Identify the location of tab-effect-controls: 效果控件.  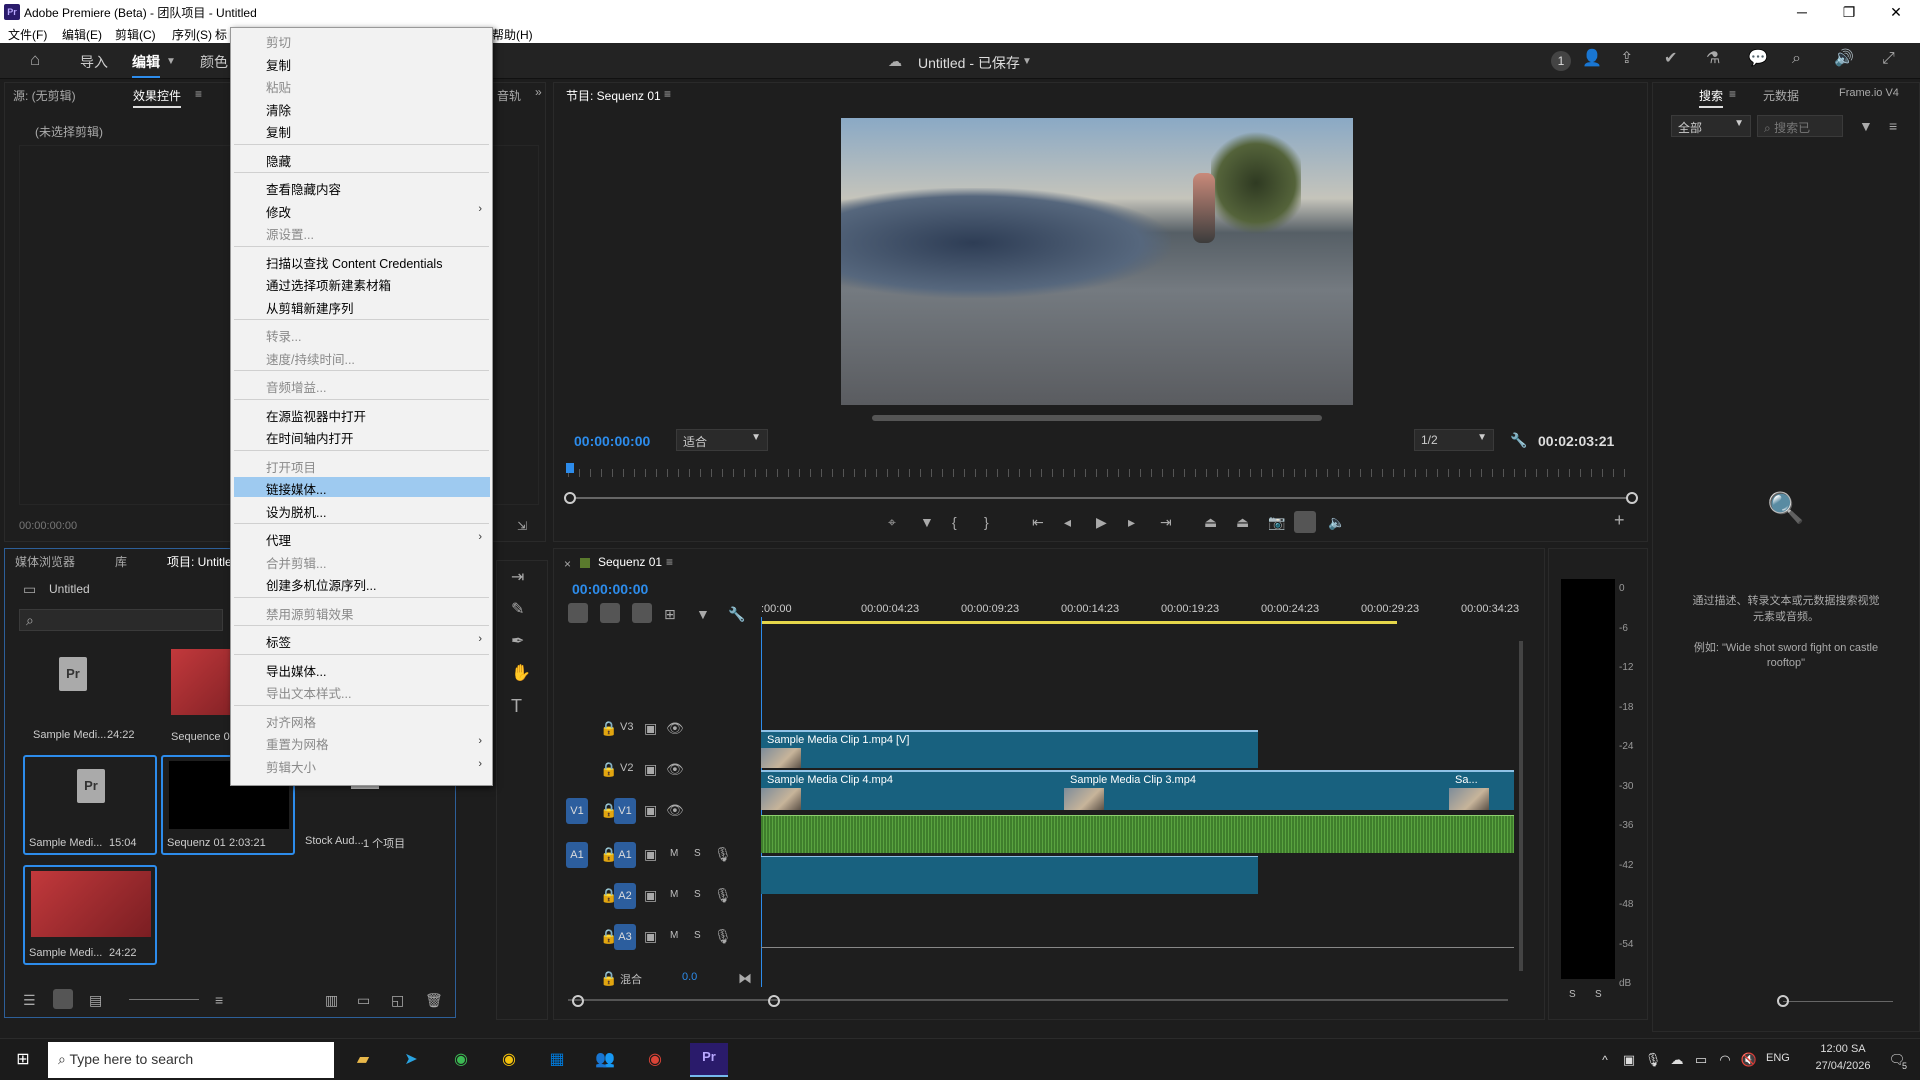
(157, 97).